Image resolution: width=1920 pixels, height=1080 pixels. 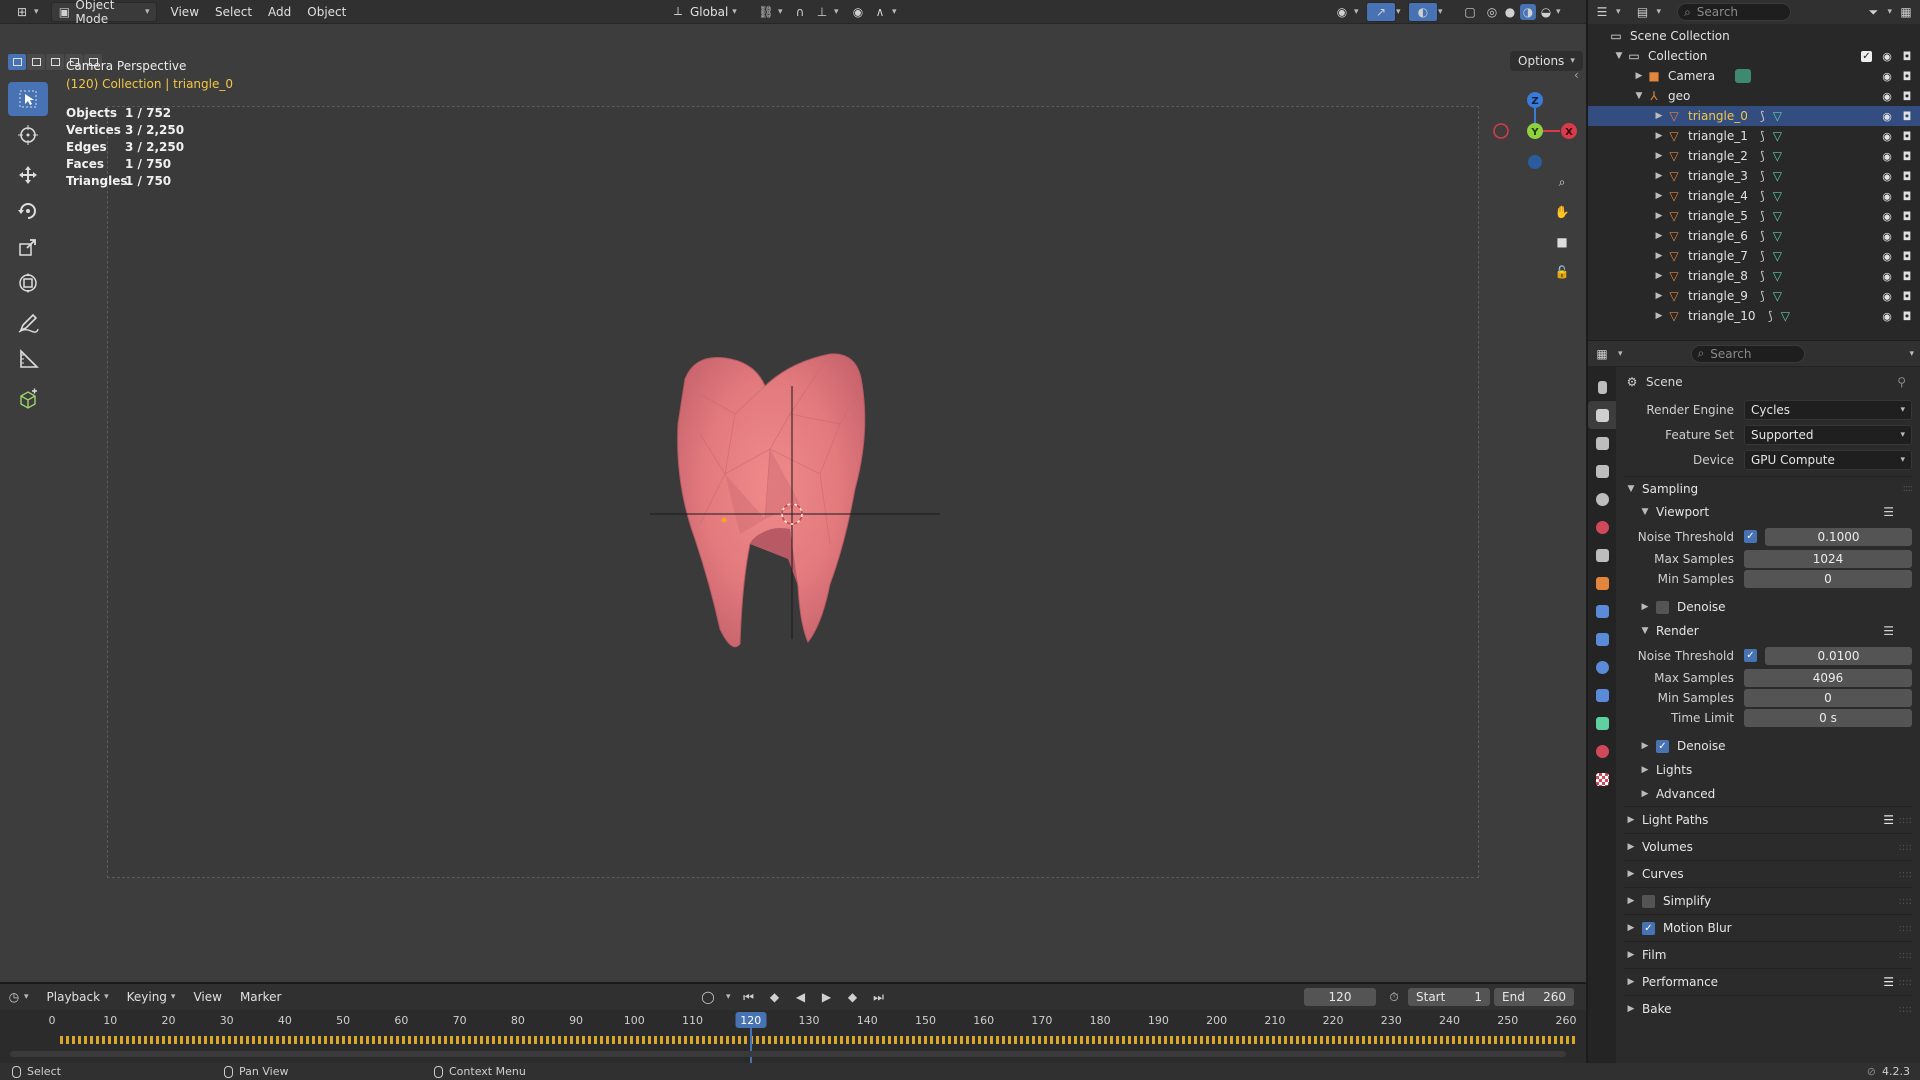 I want to click on menu-object: Object, so click(x=326, y=12).